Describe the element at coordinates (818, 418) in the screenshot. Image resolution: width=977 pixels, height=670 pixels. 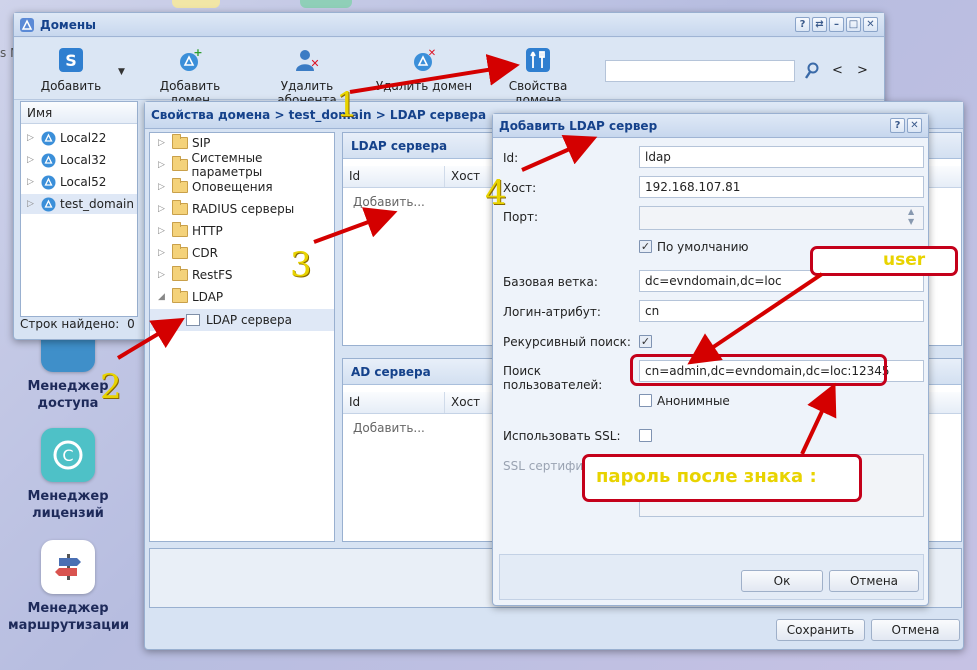
I see `arrow-password-note` at that location.